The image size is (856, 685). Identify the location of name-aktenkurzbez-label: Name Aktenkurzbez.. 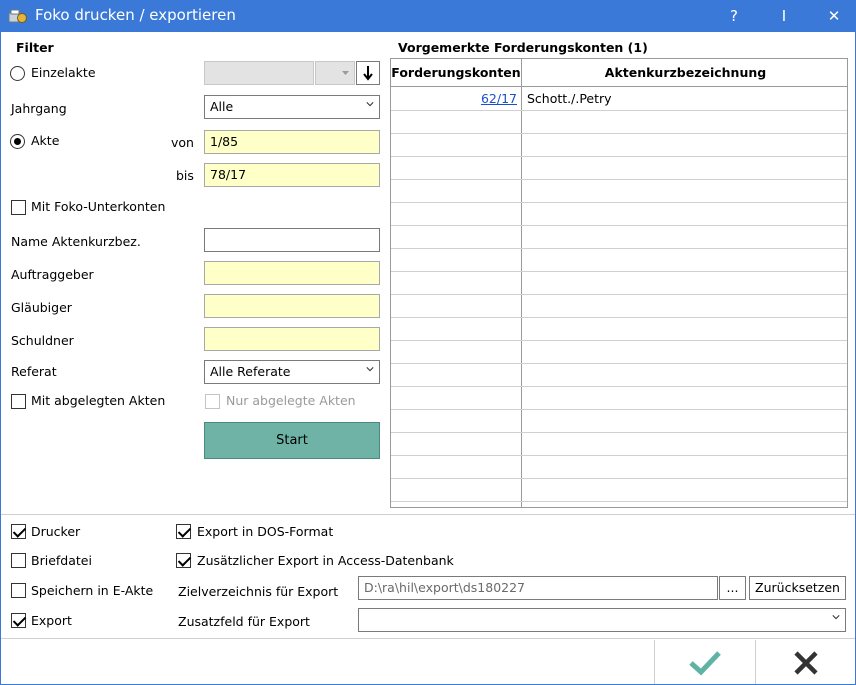
(76, 241).